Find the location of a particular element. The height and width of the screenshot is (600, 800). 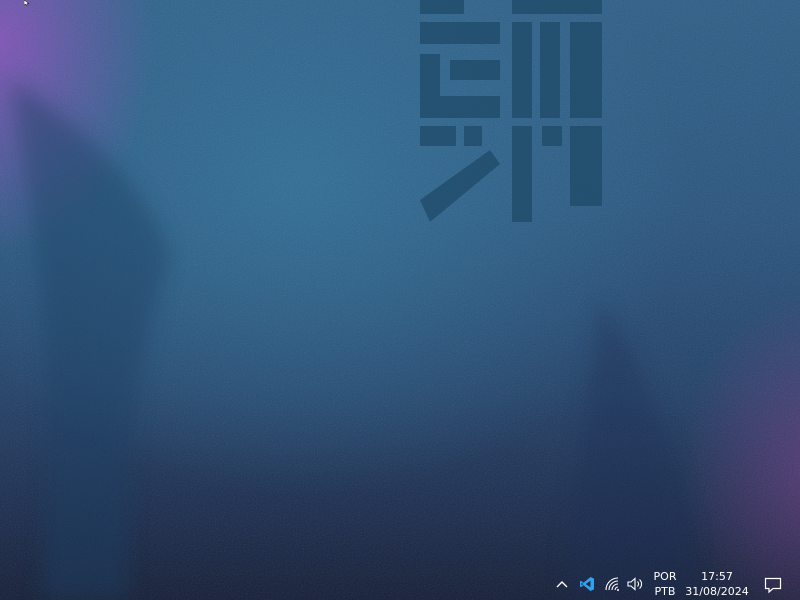

vscode-tray-button is located at coordinates (587, 584).